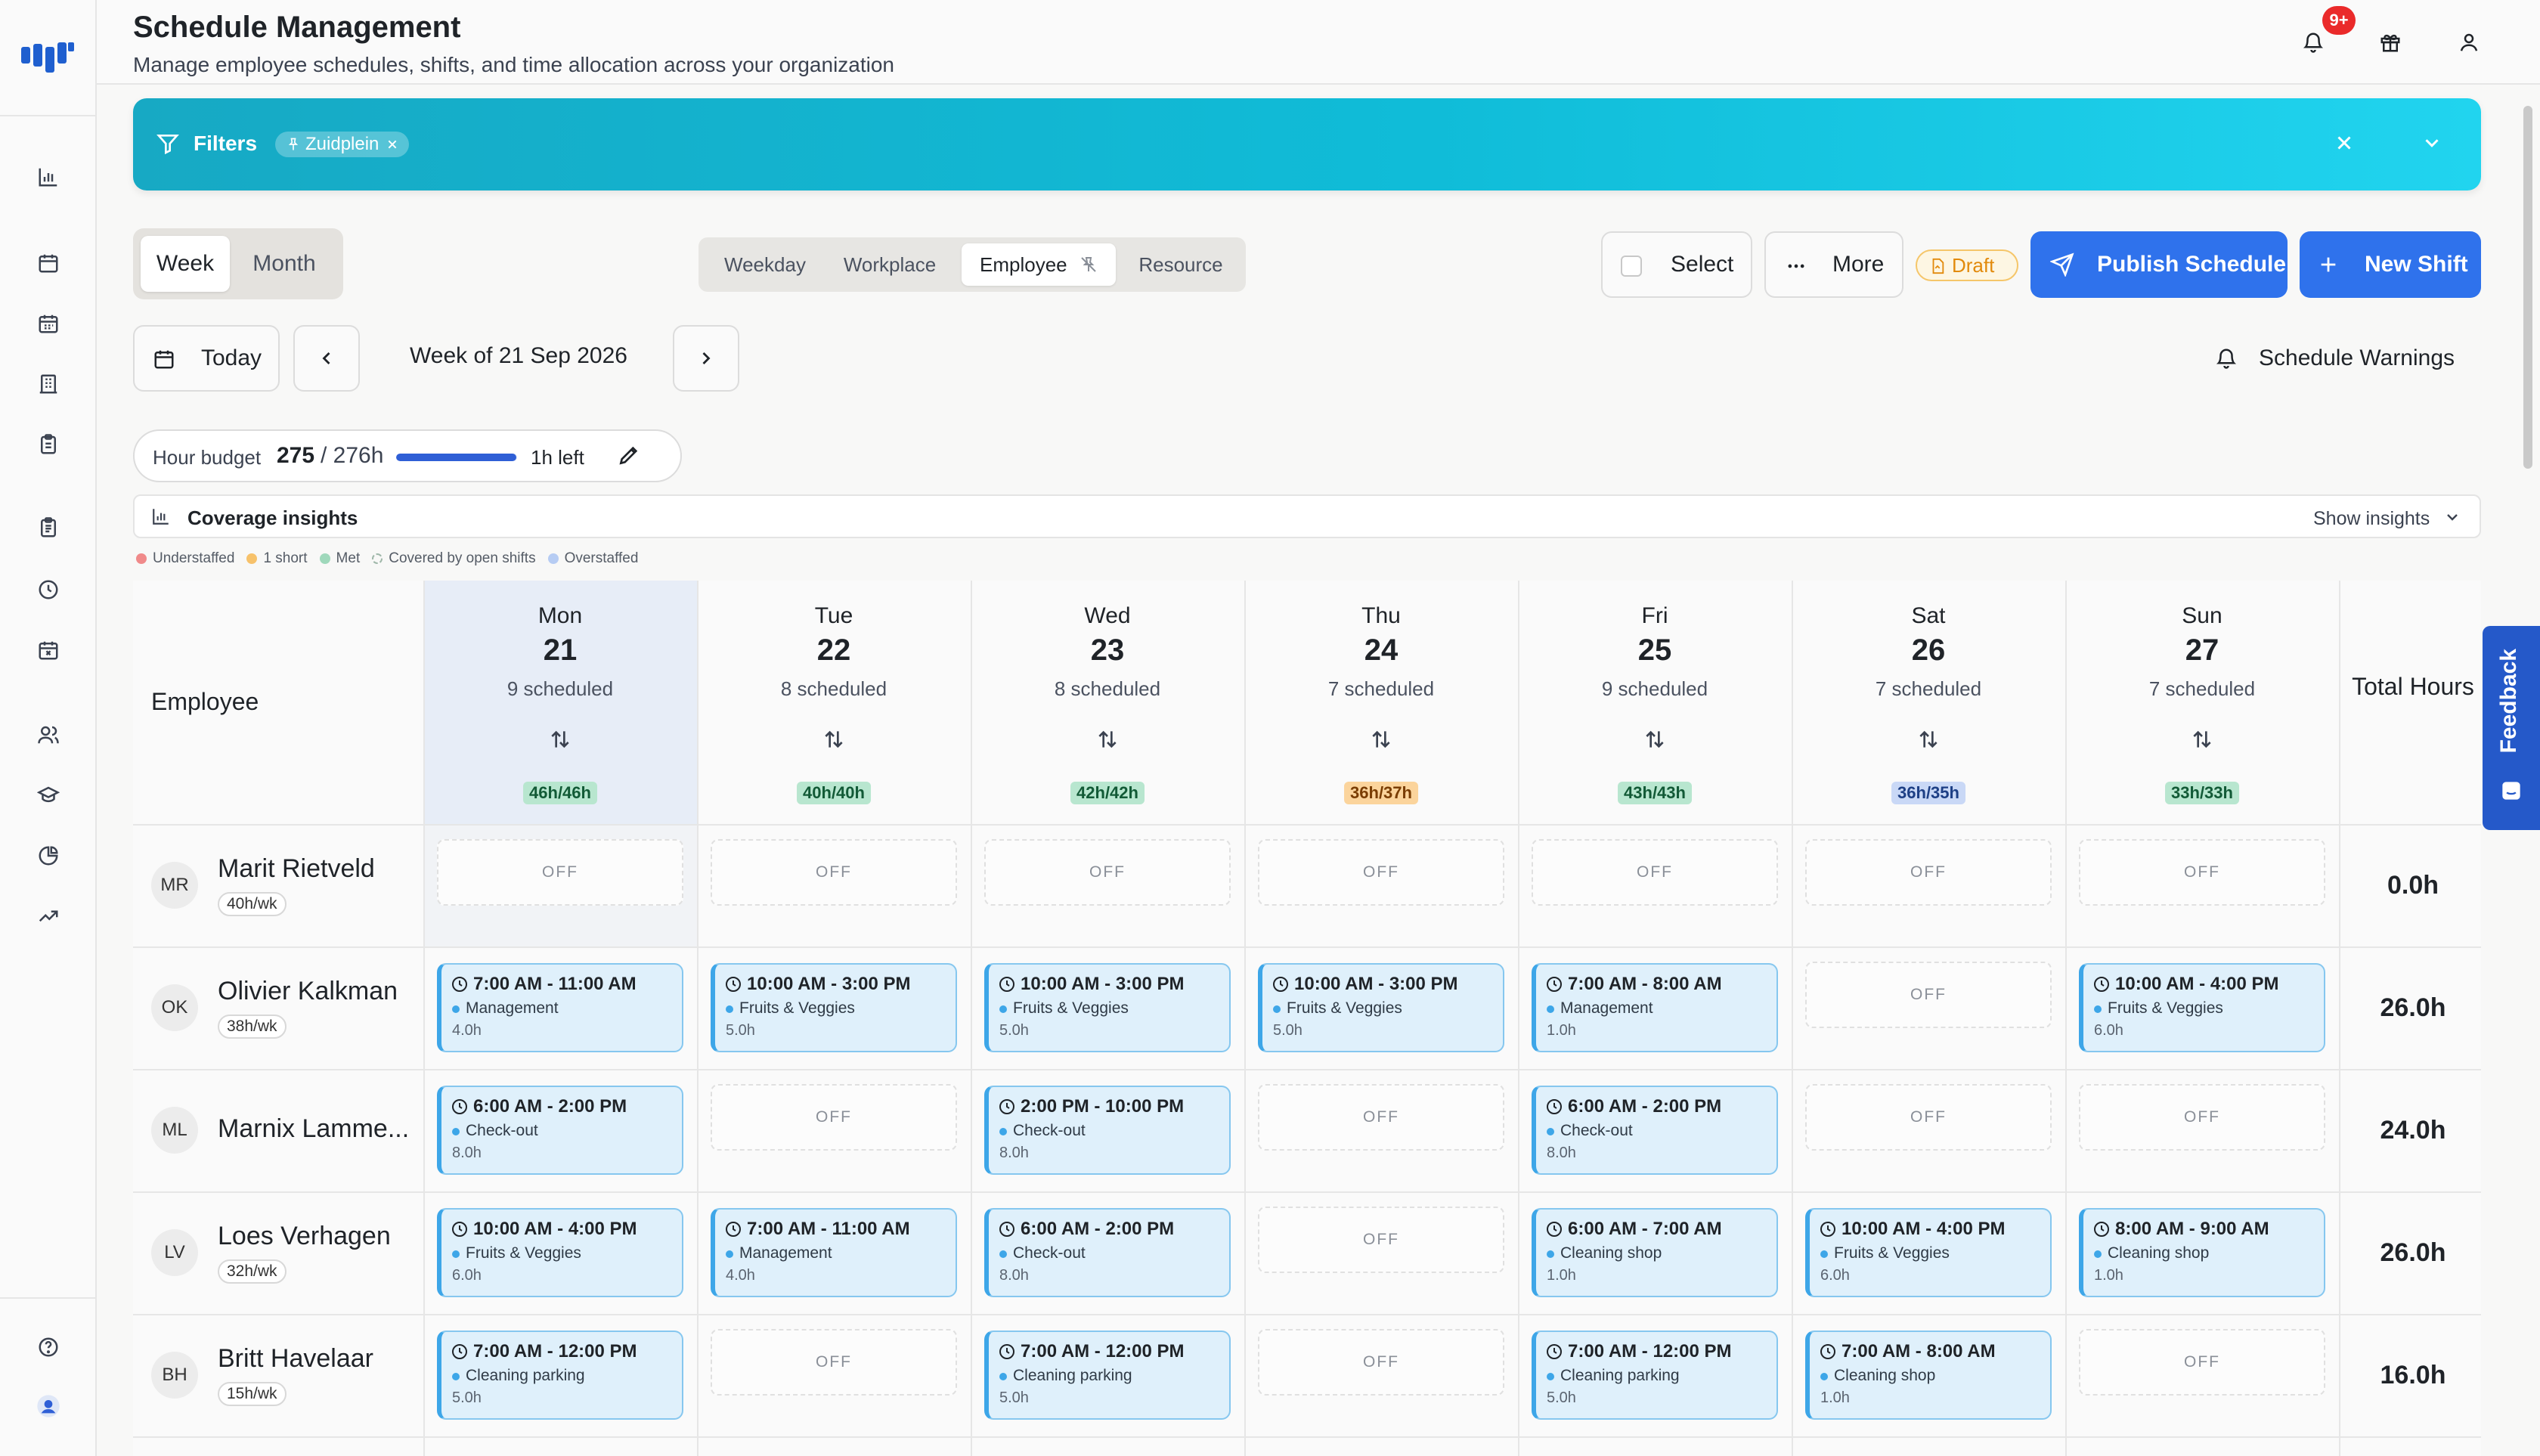  What do you see at coordinates (352, 456) in the screenshot?
I see `hour-budget-total: / 276h` at bounding box center [352, 456].